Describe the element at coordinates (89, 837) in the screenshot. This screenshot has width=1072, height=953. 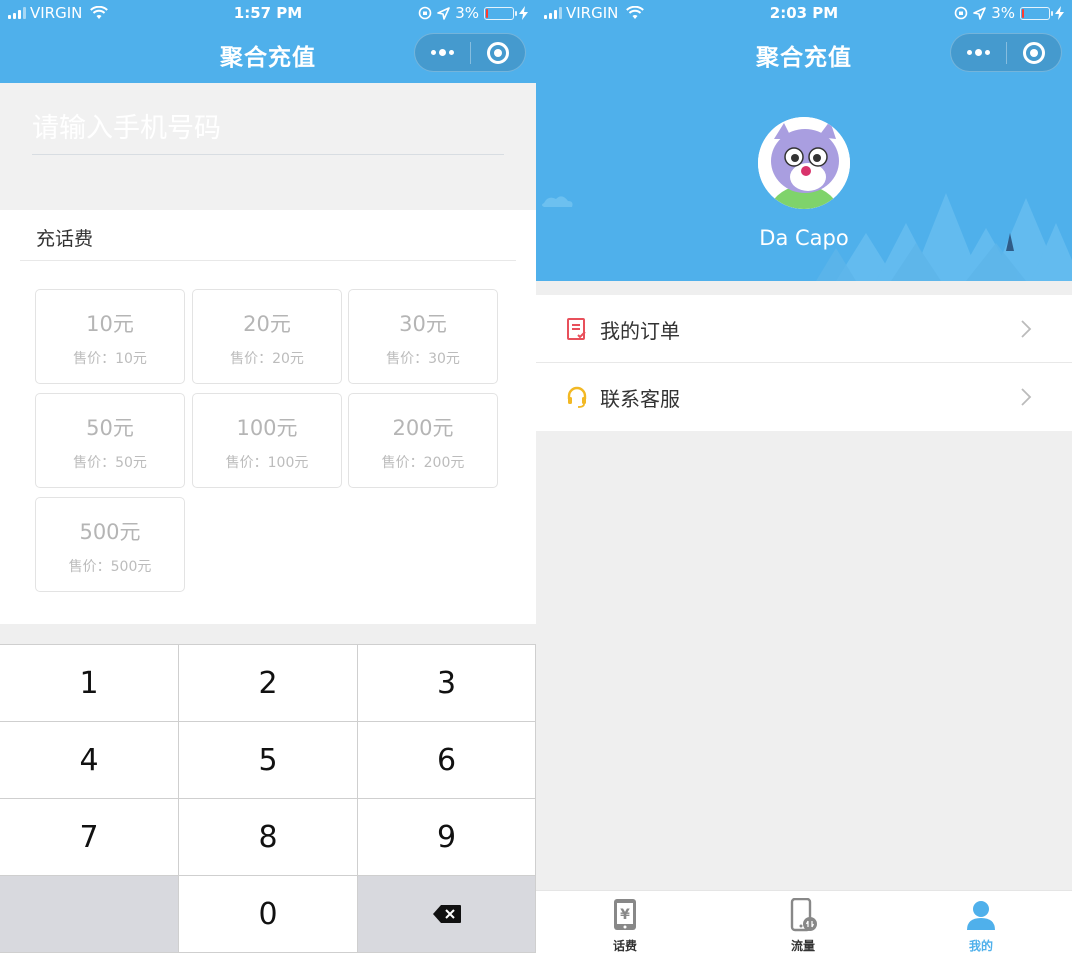
I see `key-digit: 7` at that location.